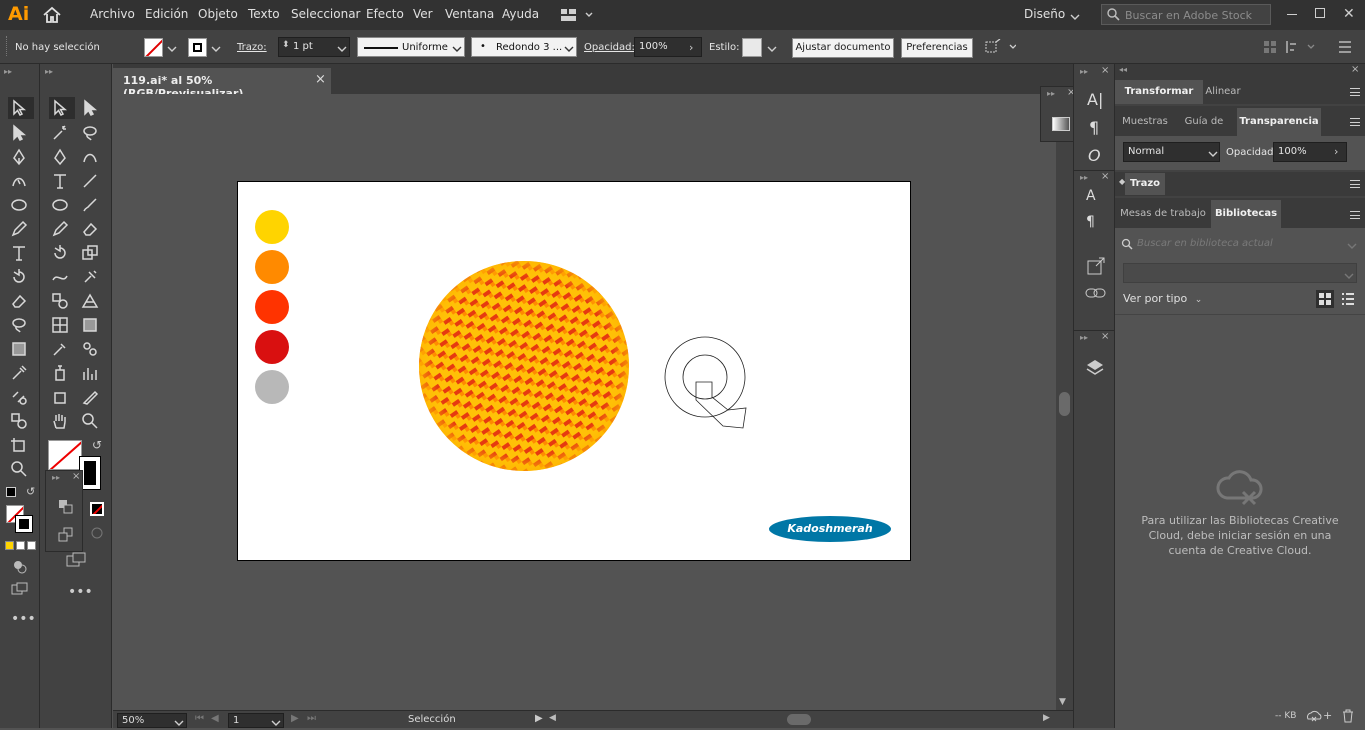 Image resolution: width=1365 pixels, height=730 pixels. What do you see at coordinates (62, 278) in the screenshot?
I see `width-tool-icon` at bounding box center [62, 278].